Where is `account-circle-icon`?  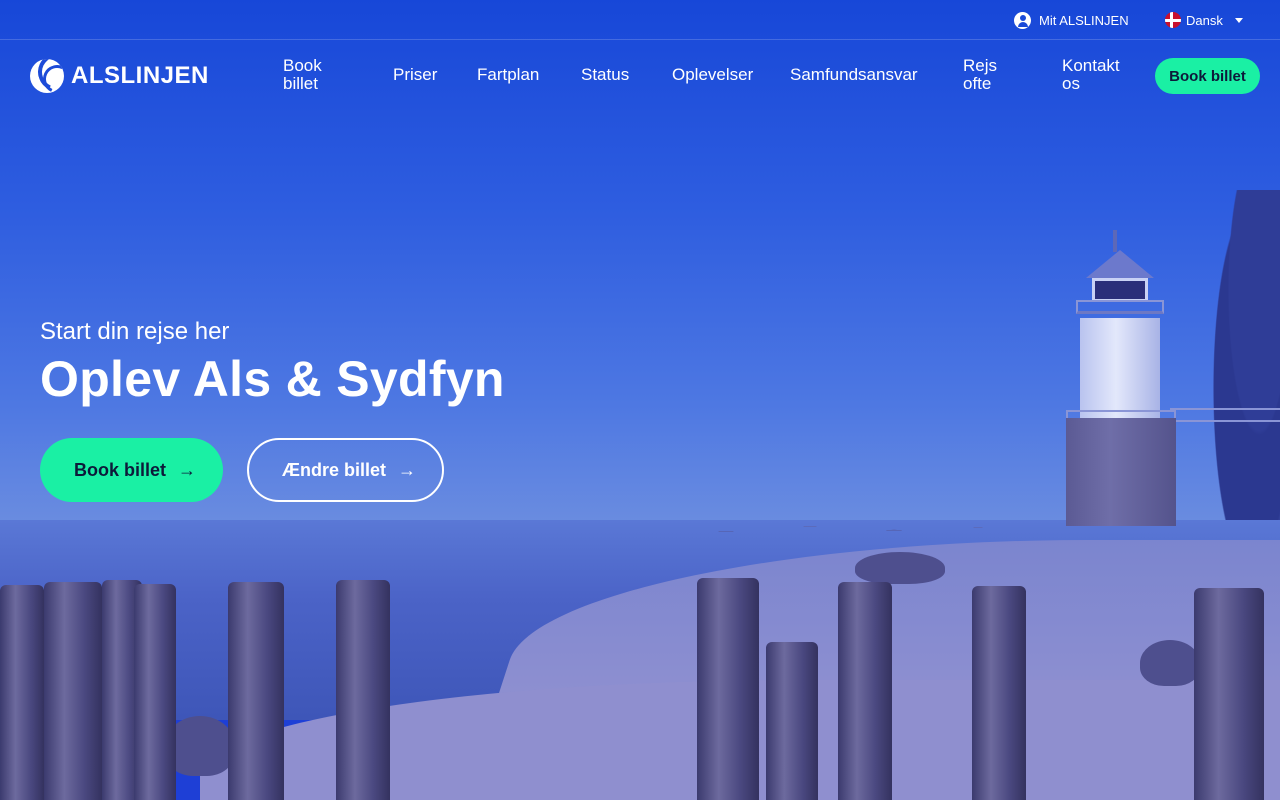 account-circle-icon is located at coordinates (1022, 20).